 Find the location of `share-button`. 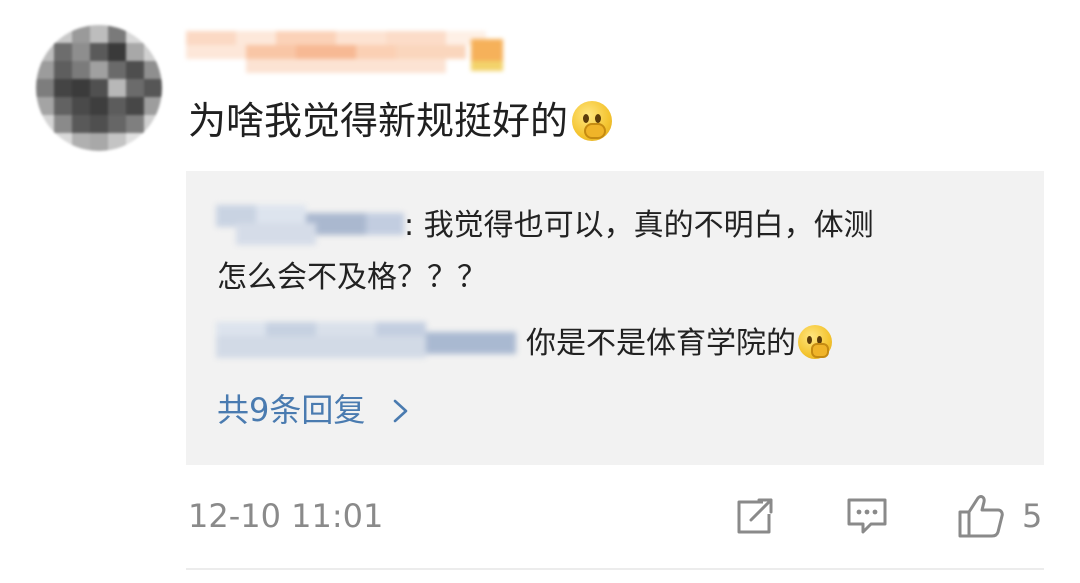

share-button is located at coordinates (755, 516).